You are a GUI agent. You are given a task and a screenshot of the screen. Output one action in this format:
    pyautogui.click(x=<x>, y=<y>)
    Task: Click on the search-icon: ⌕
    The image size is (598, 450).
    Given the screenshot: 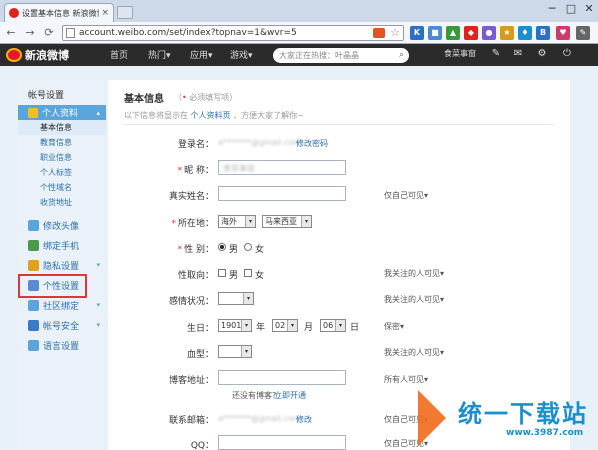 What is the action you would take?
    pyautogui.click(x=401, y=55)
    